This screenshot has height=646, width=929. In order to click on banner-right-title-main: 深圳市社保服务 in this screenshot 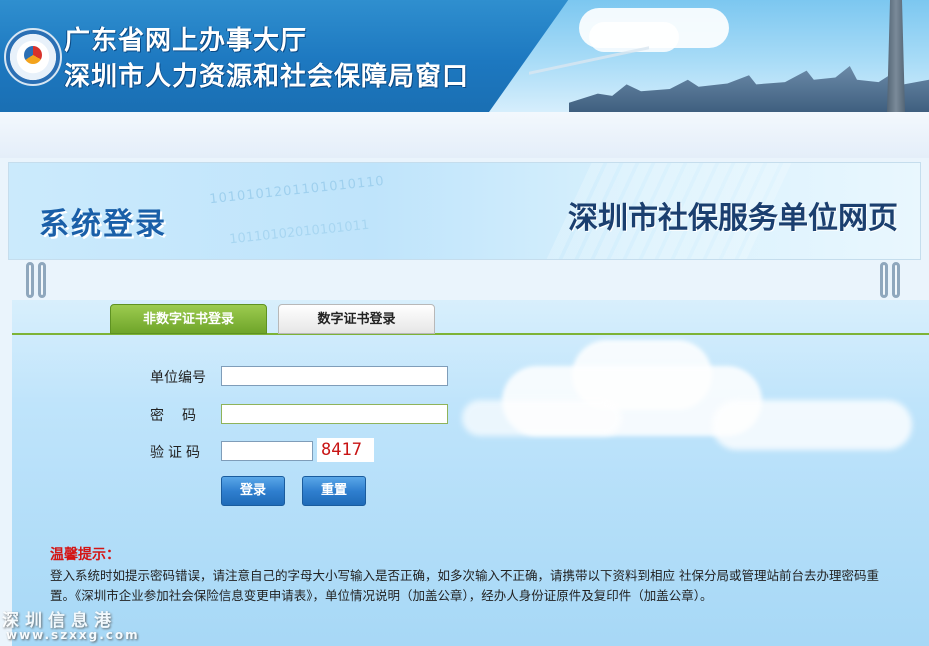, I will do `click(673, 218)`.